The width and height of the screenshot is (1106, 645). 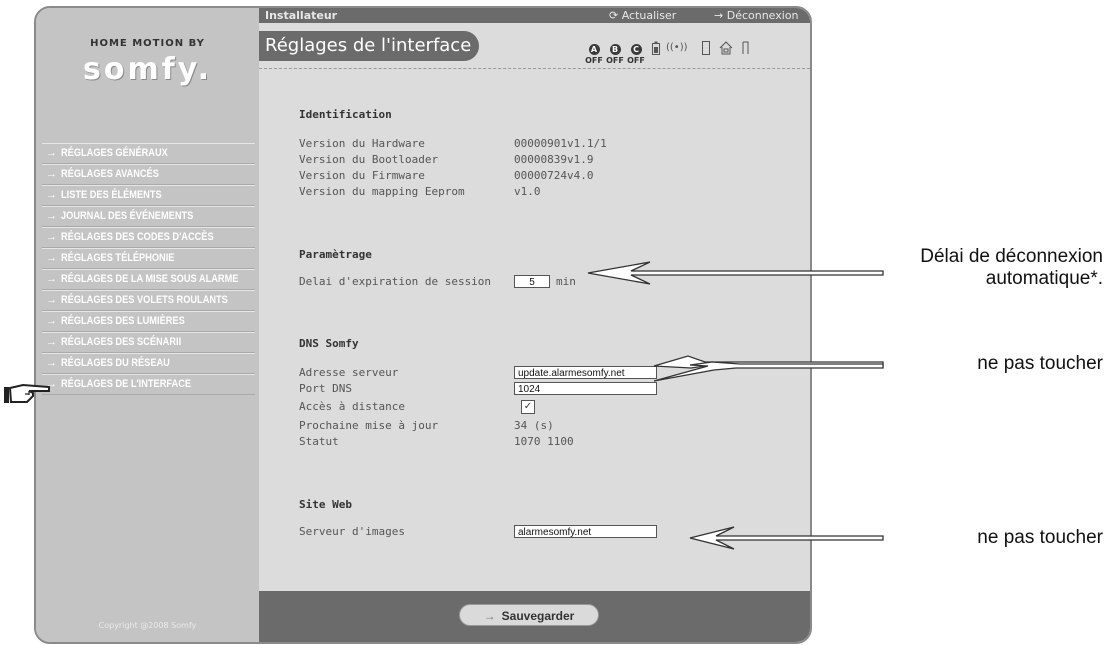 I want to click on session-timeout-note: Délai de déconnexion automatique*., so click(x=1011, y=267).